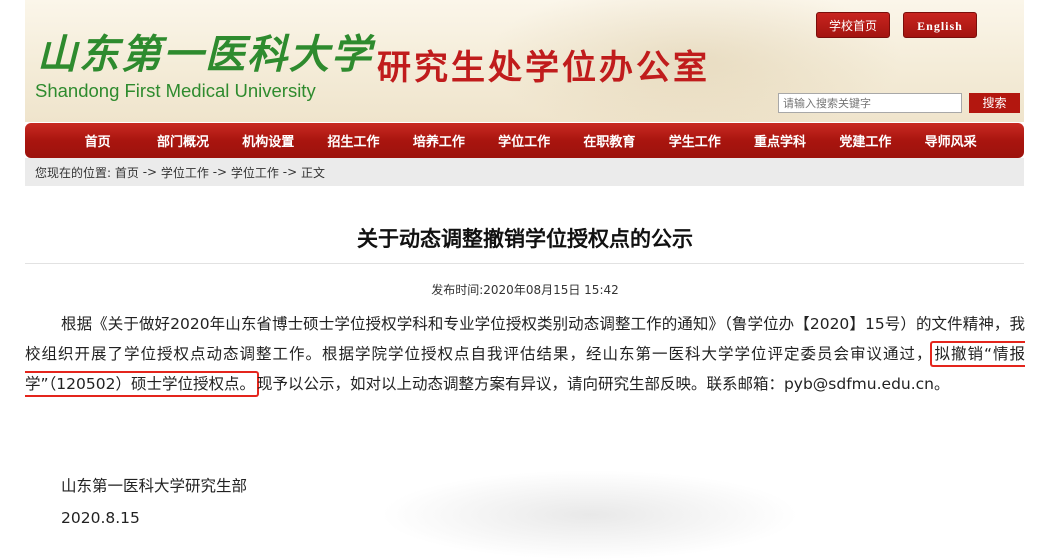  Describe the element at coordinates (97, 140) in the screenshot. I see `nav-item-home: 首页` at that location.